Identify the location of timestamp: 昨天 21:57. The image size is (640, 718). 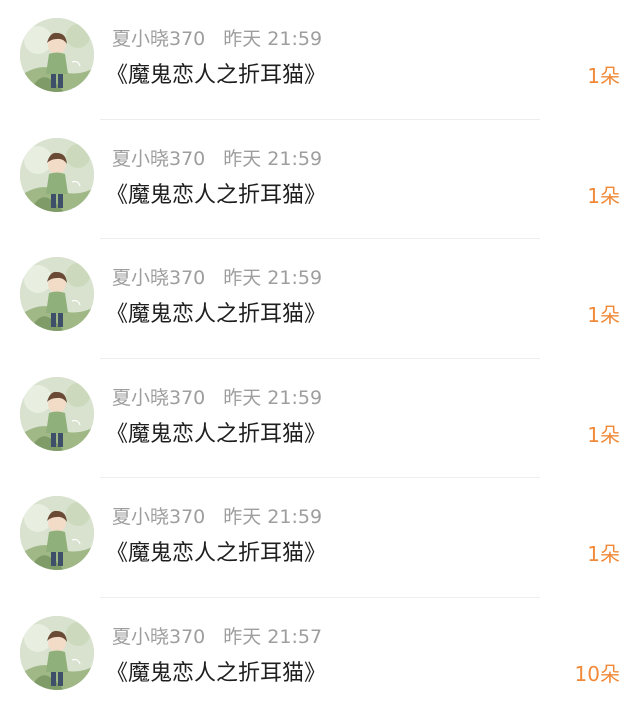
(273, 636).